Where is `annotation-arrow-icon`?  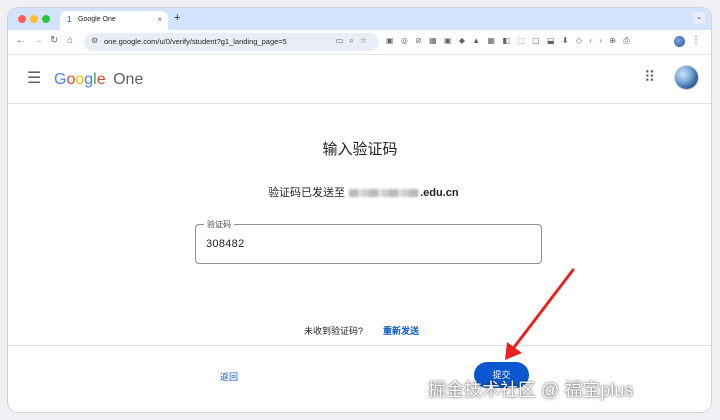
annotation-arrow-icon is located at coordinates (540, 314).